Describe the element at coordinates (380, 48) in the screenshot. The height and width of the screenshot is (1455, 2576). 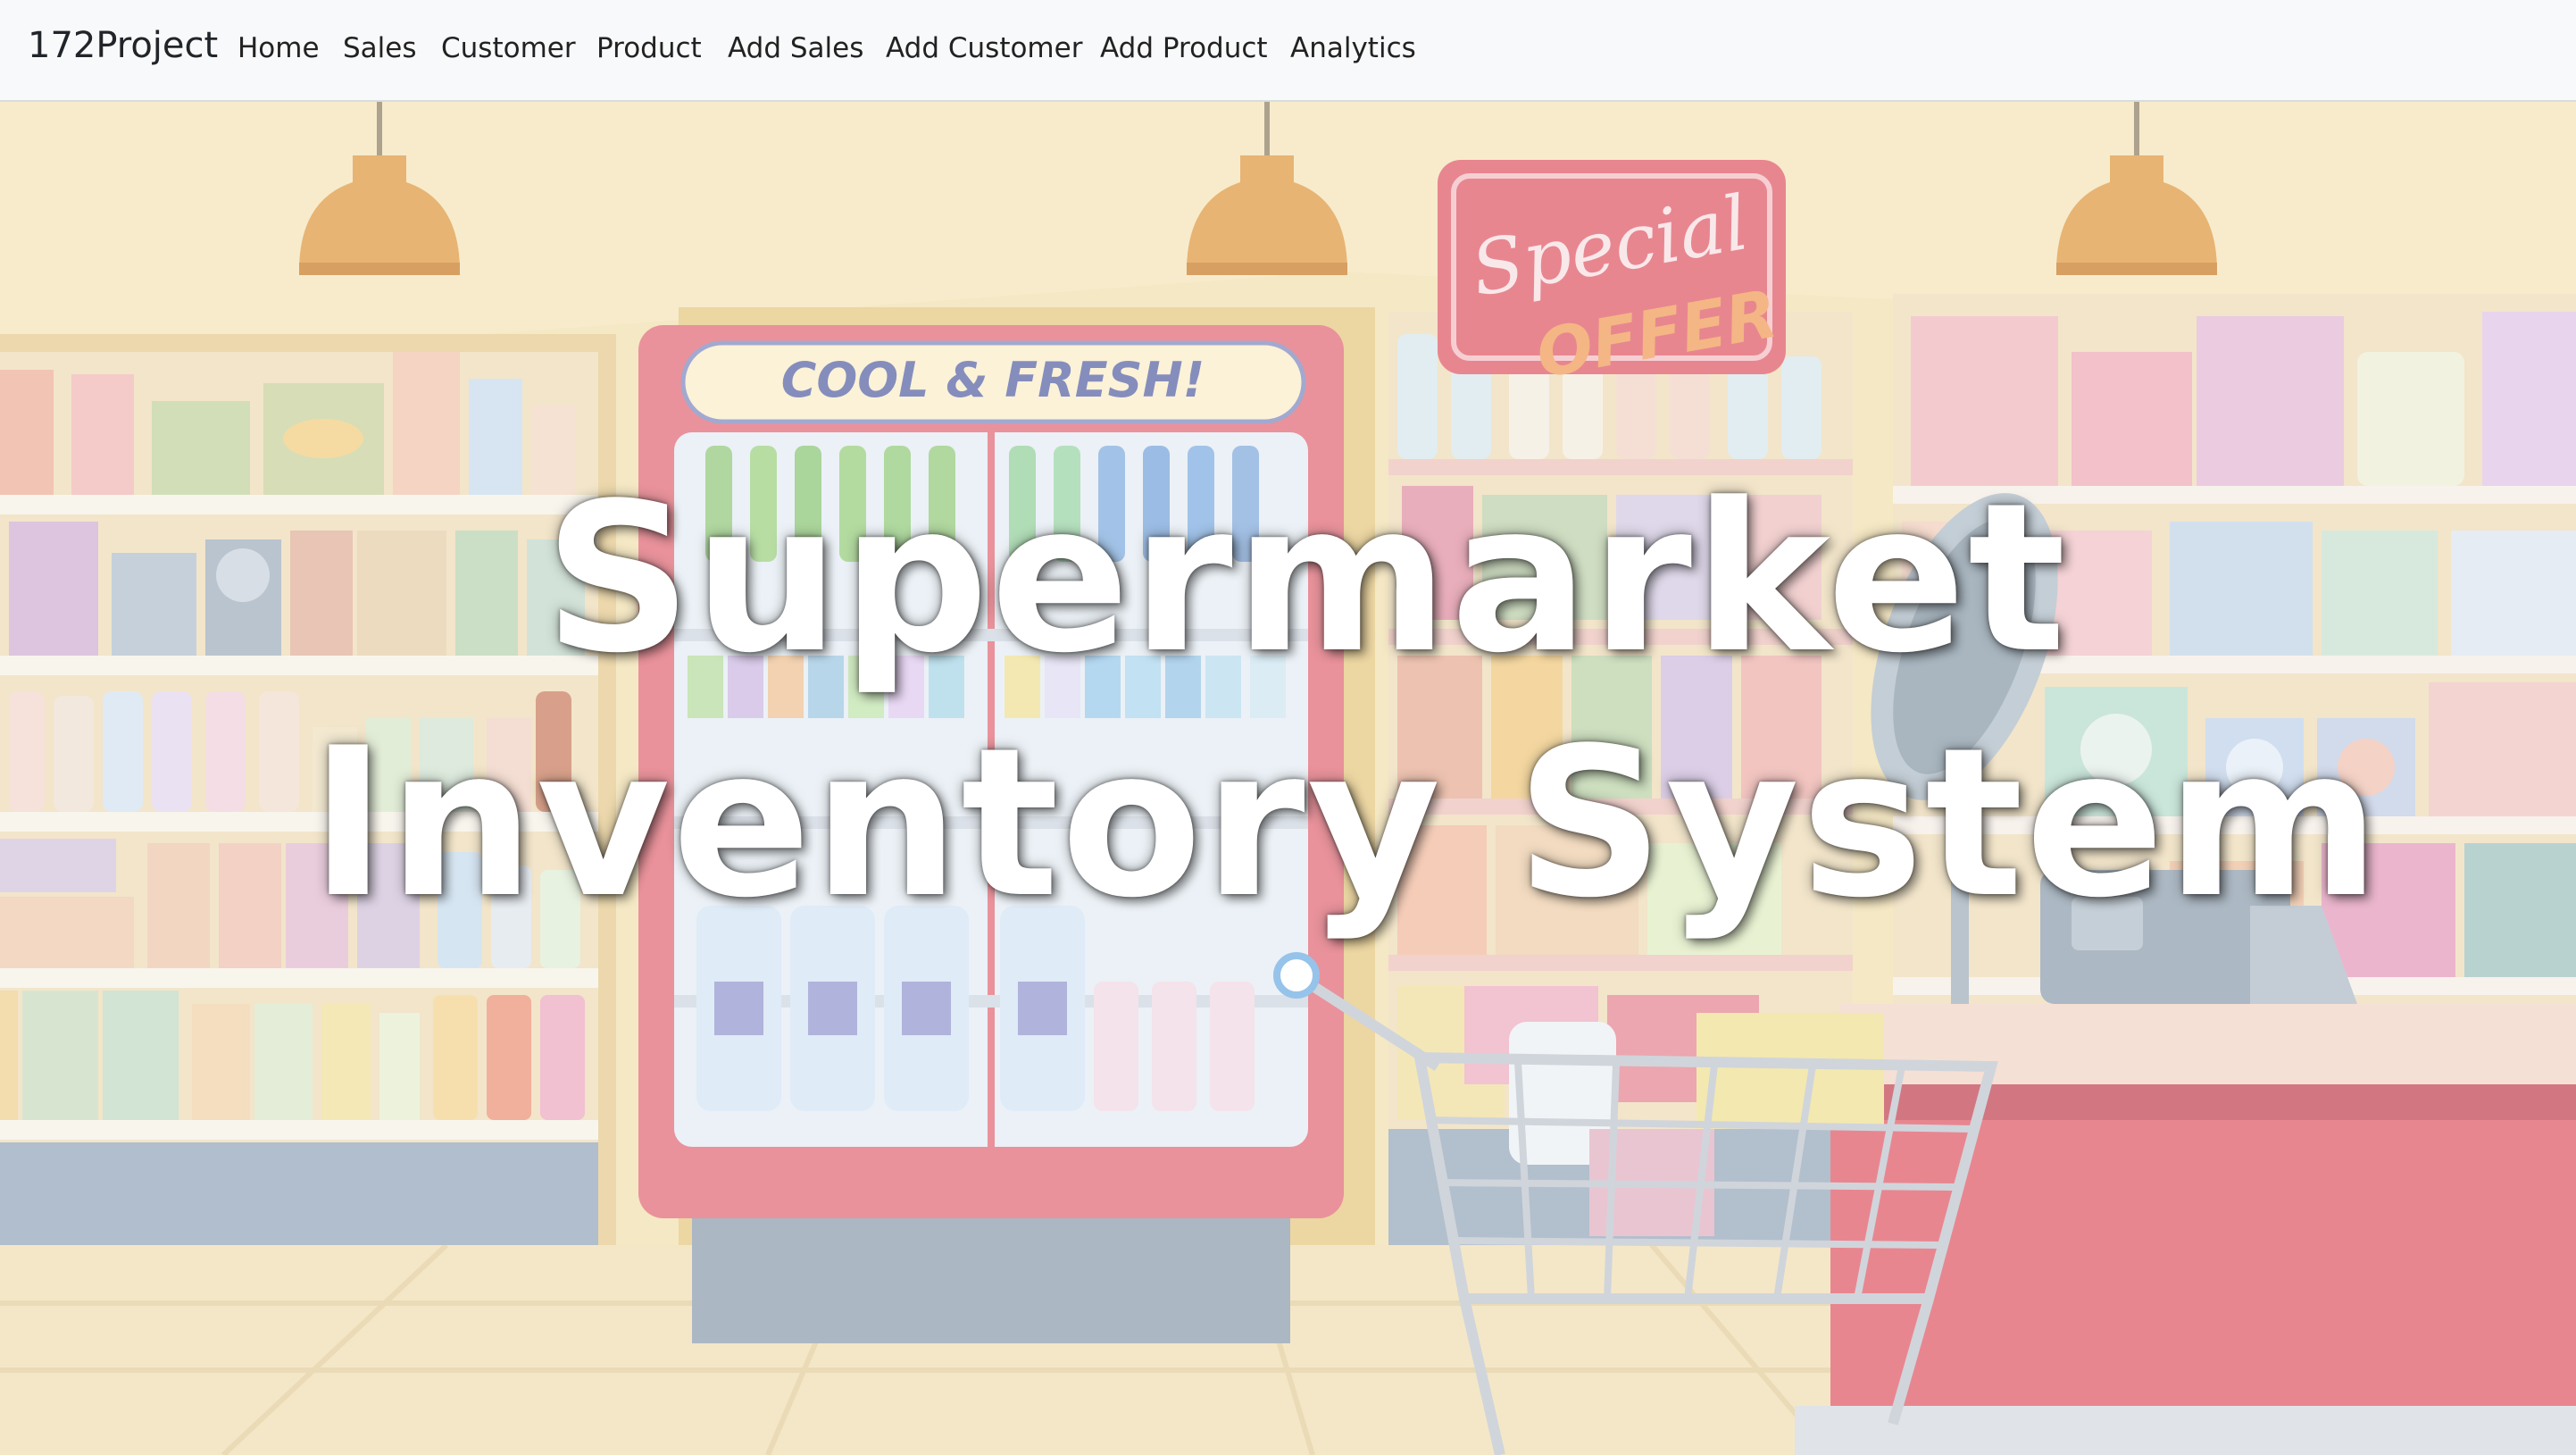
I see `nav-link-sales: Sales` at that location.